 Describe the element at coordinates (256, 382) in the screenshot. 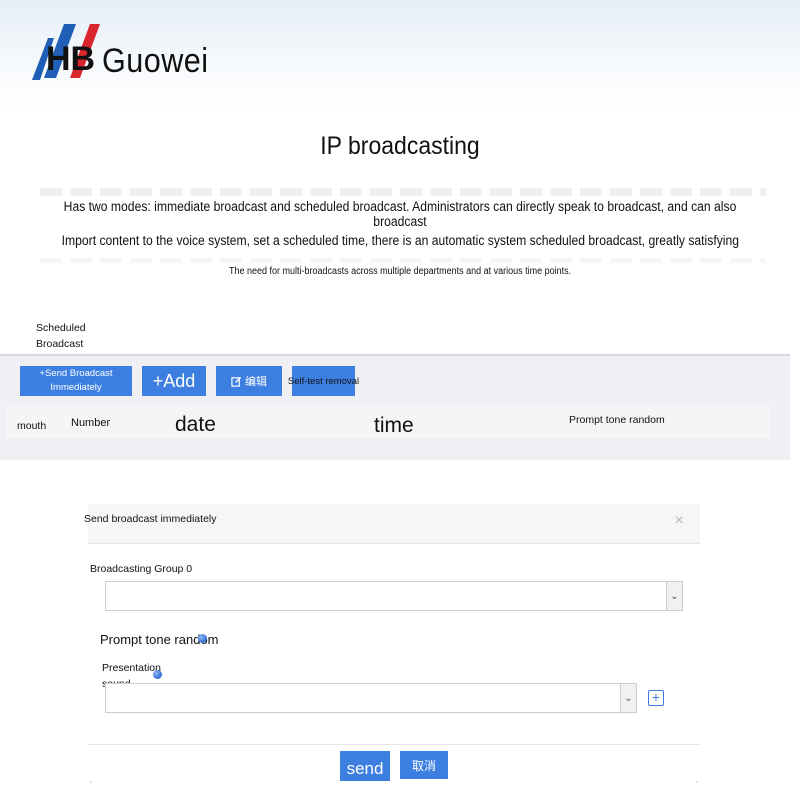

I see `edit-label: 编辑` at that location.